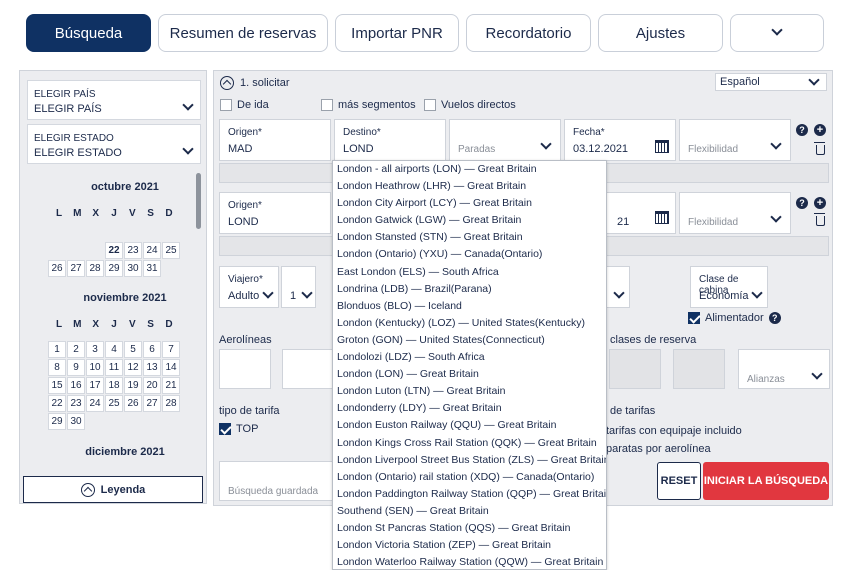 This screenshot has height=570, width=861. Describe the element at coordinates (734, 318) in the screenshot. I see `feeder-checkbox: Alimentador ?` at that location.